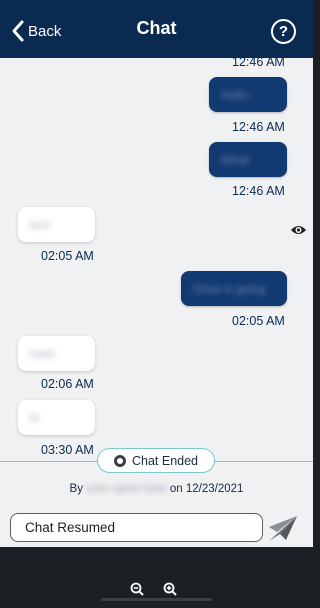 The width and height of the screenshot is (320, 608). I want to click on ended-date: on 12/23/2021, so click(206, 489).